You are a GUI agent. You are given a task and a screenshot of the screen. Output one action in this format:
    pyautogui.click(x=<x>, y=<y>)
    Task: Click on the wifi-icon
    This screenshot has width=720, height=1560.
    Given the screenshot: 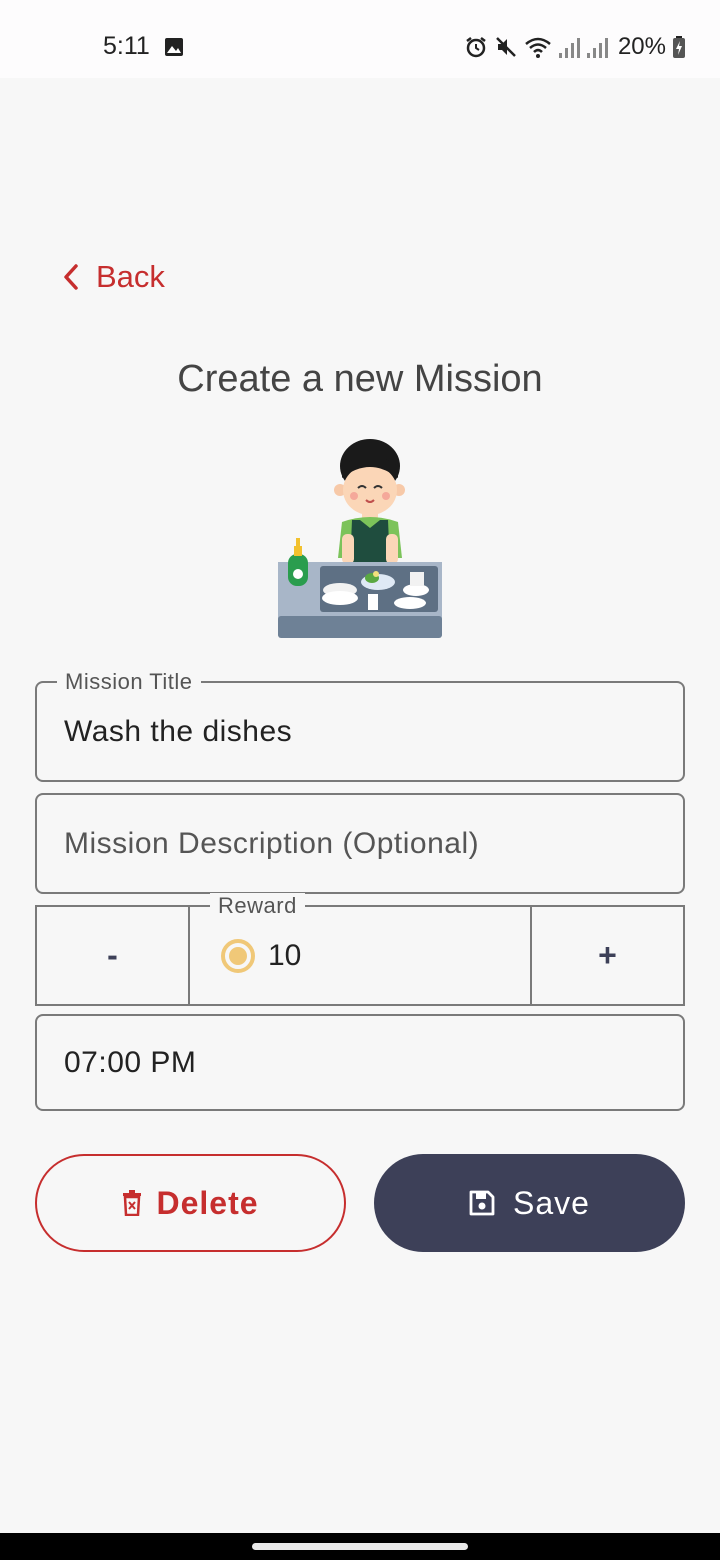 What is the action you would take?
    pyautogui.click(x=538, y=47)
    